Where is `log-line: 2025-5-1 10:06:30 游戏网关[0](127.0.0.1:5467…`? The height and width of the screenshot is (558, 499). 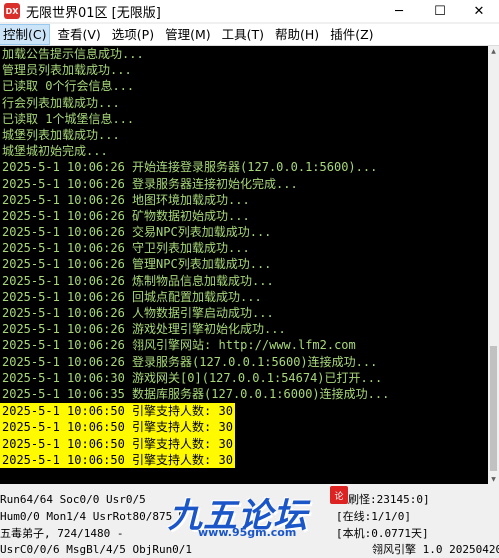
log-line: 2025-5-1 10:06:30 游戏网关[0](127.0.0.1:5467… is located at coordinates (192, 377).